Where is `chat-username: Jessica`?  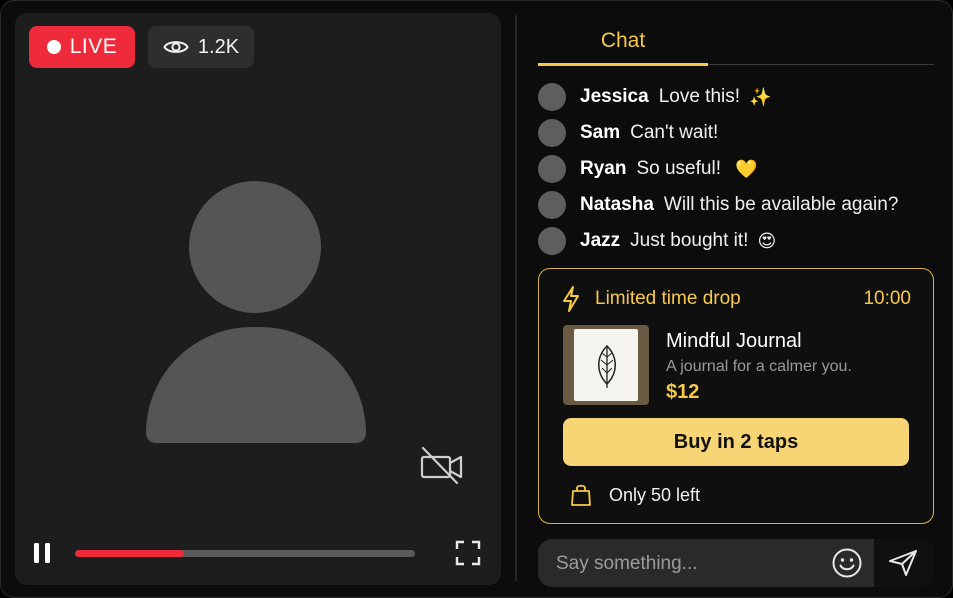
chat-username: Jessica is located at coordinates (614, 96).